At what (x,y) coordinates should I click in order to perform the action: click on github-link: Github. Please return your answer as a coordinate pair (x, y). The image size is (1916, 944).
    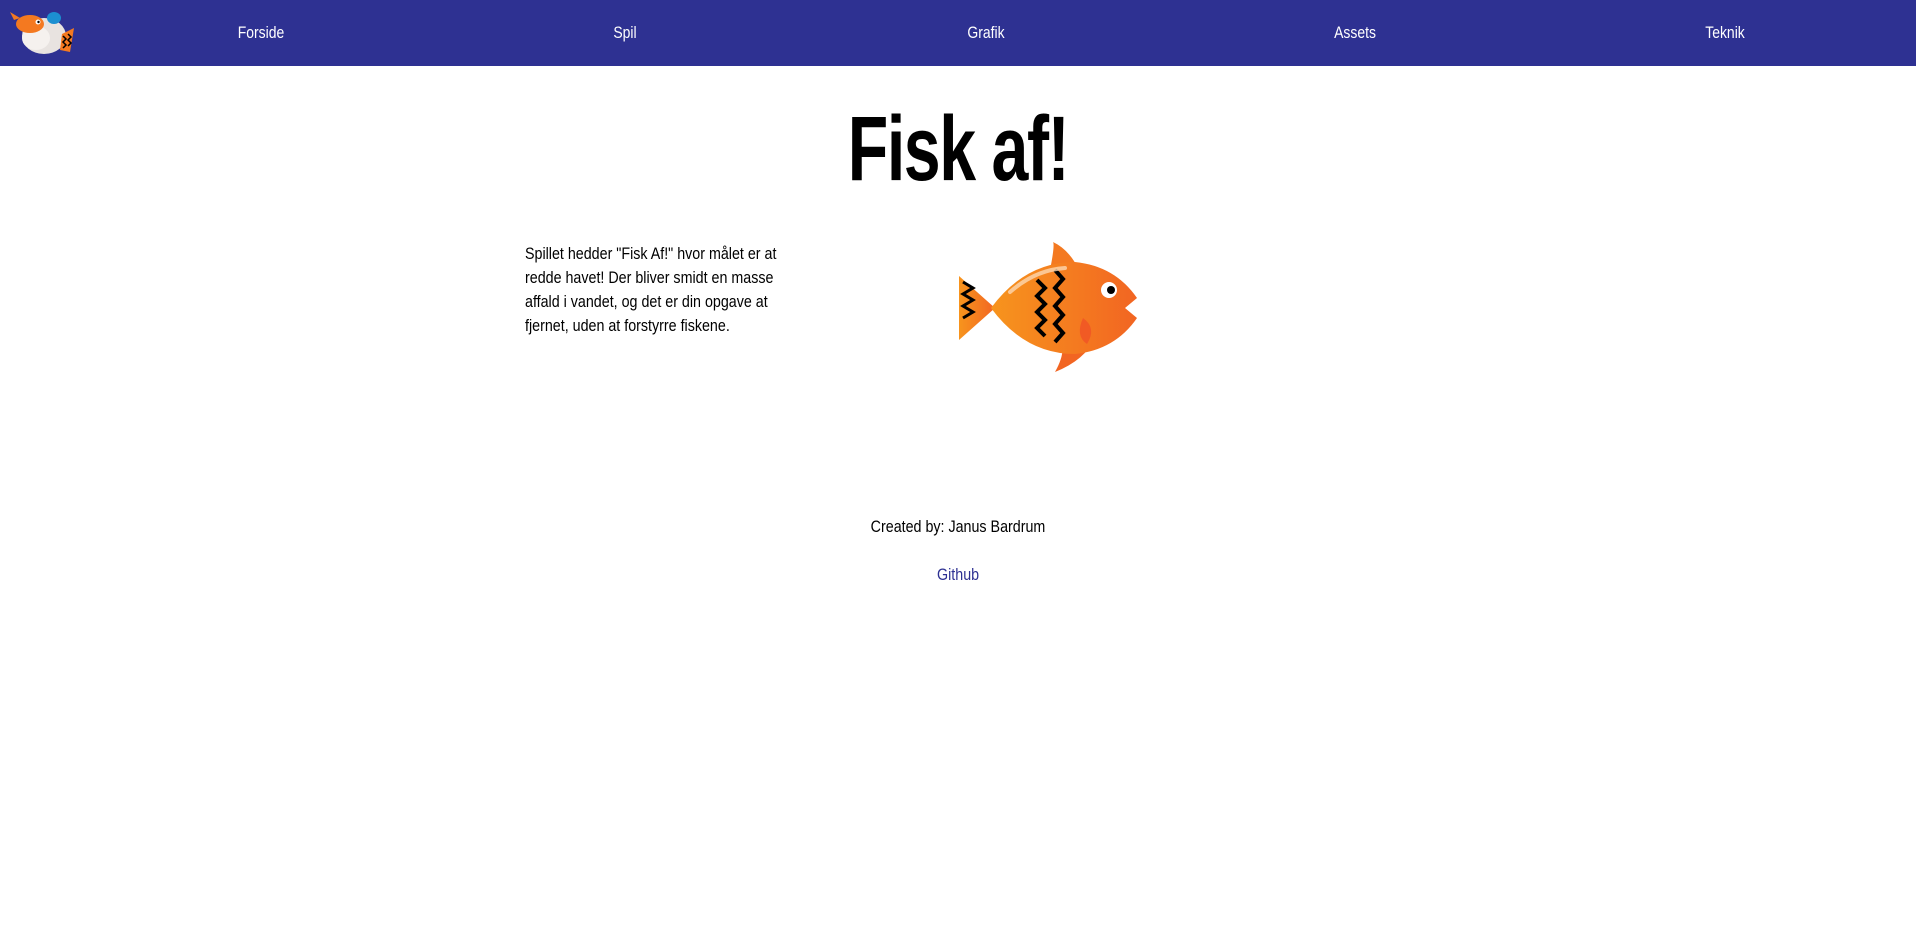
    Looking at the image, I should click on (958, 575).